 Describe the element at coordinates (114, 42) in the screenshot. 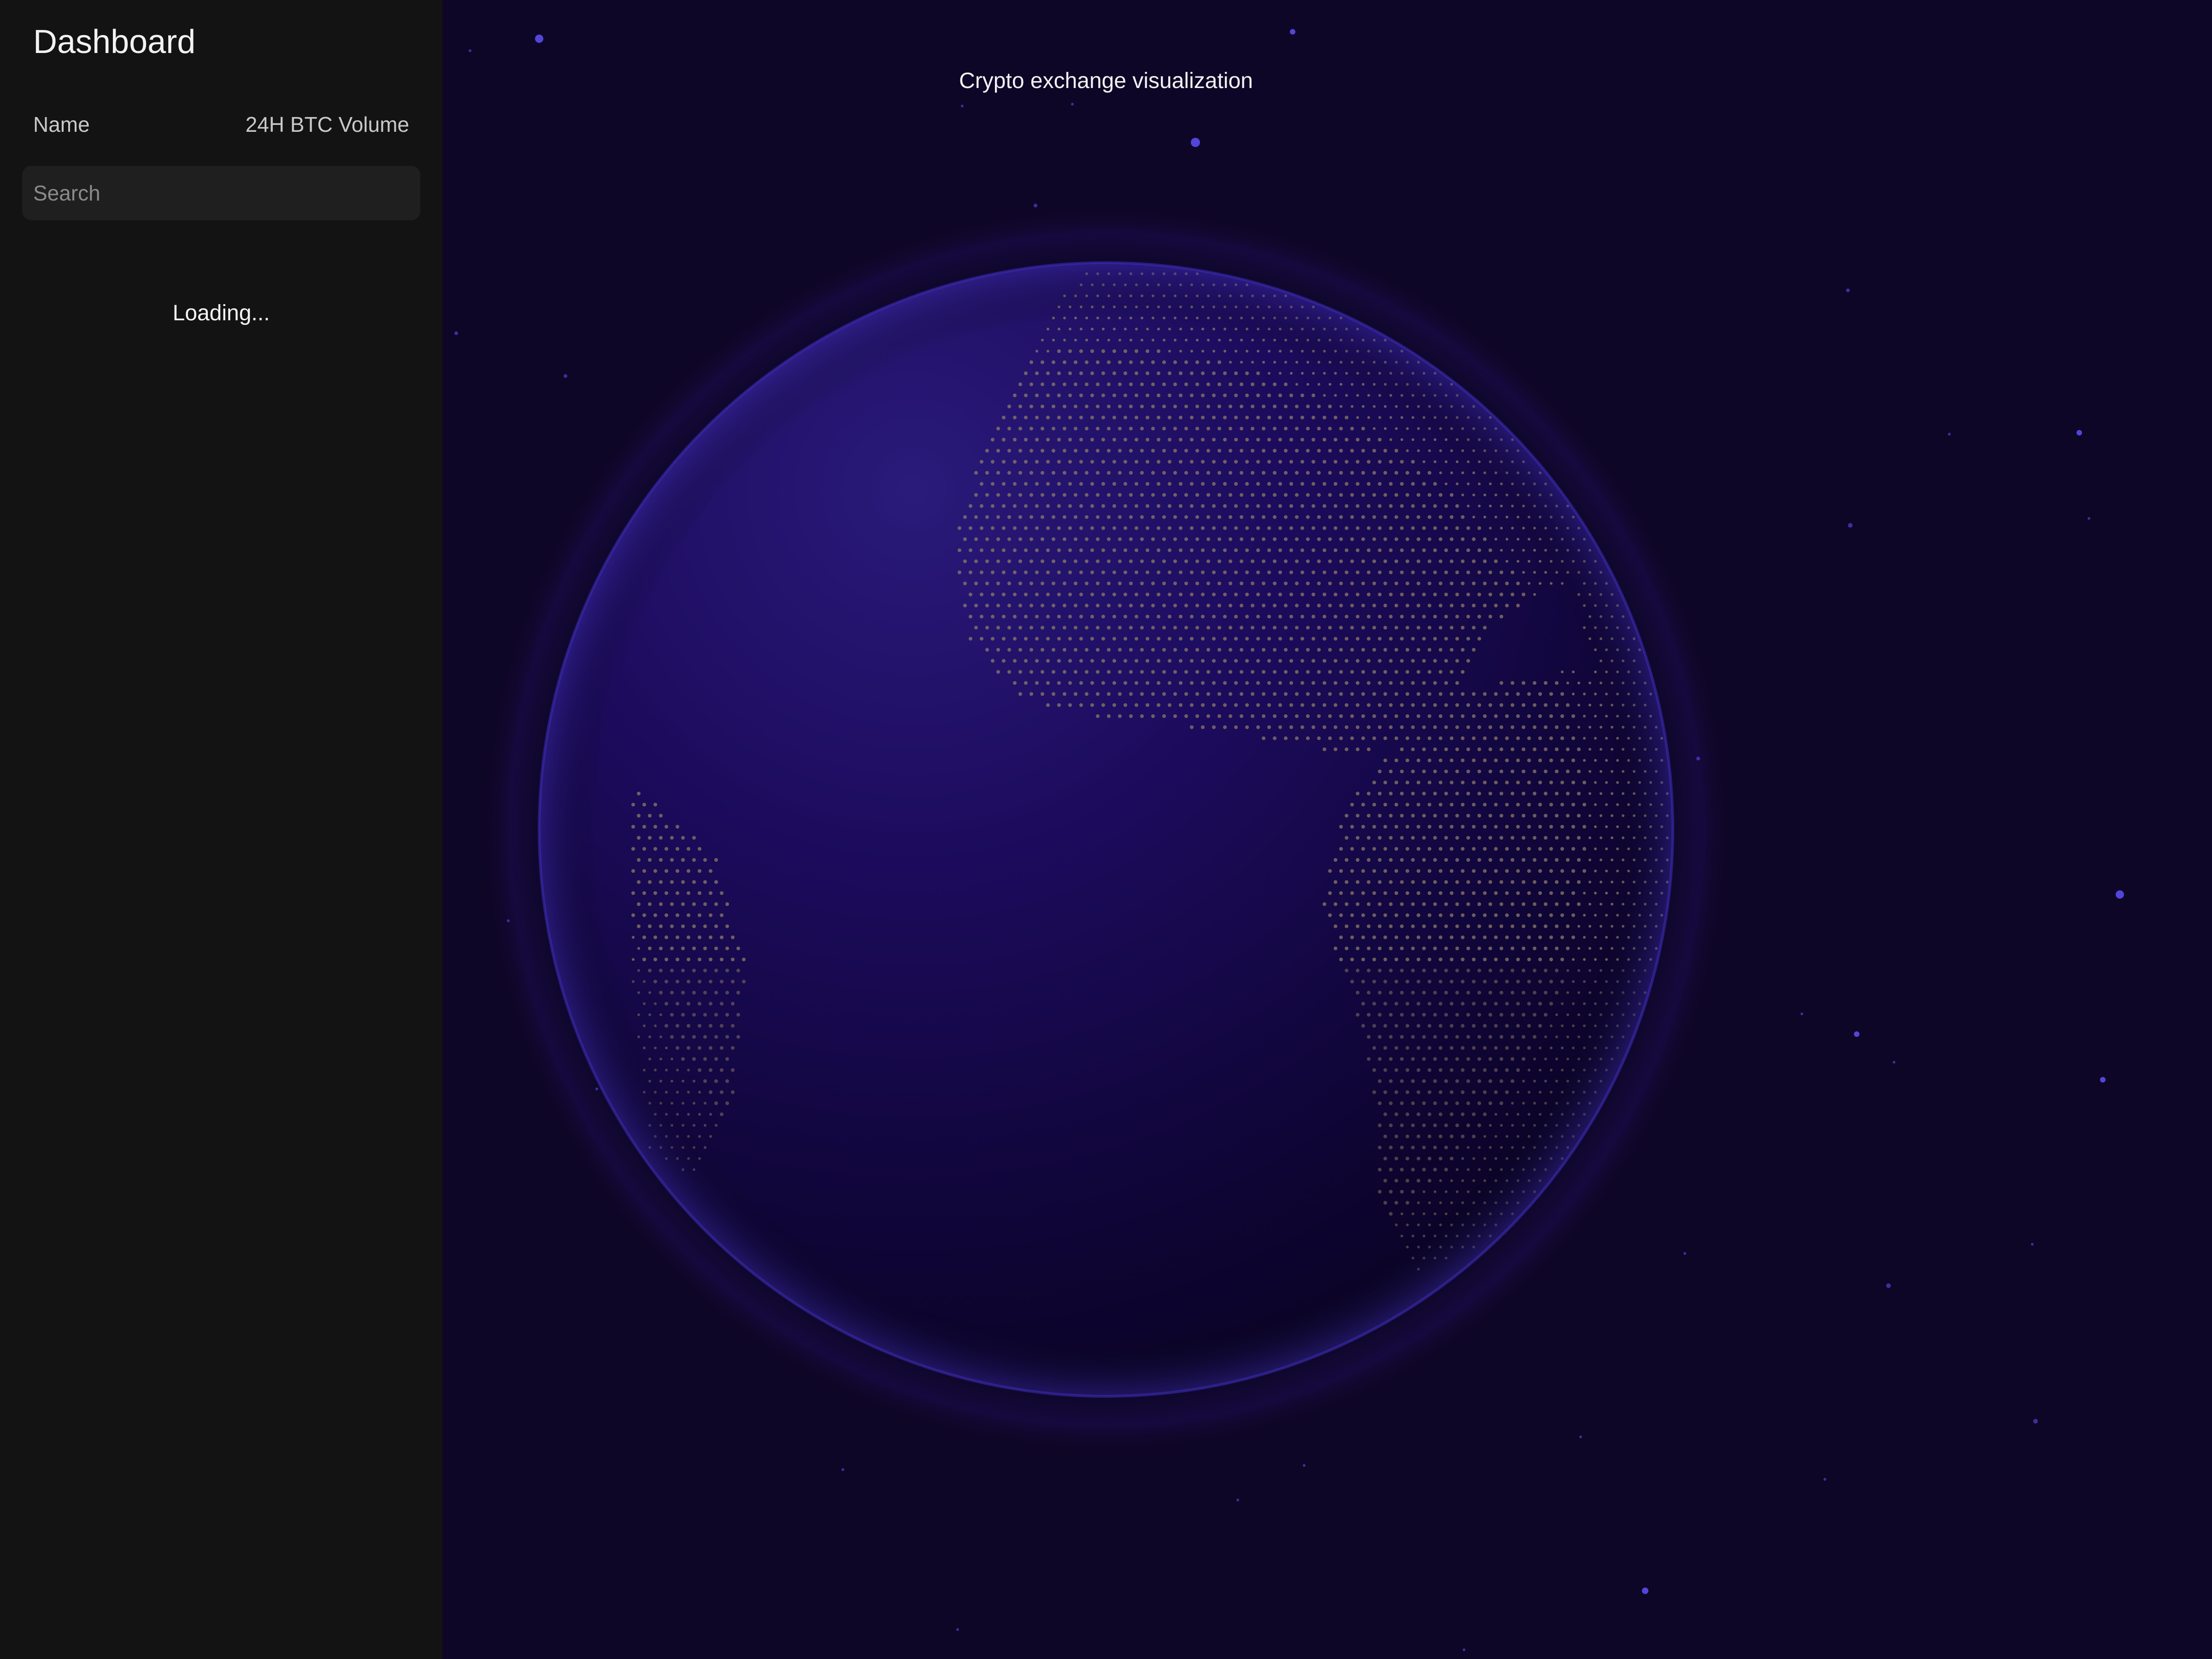

I see `sidebar-title: Dashboard` at that location.